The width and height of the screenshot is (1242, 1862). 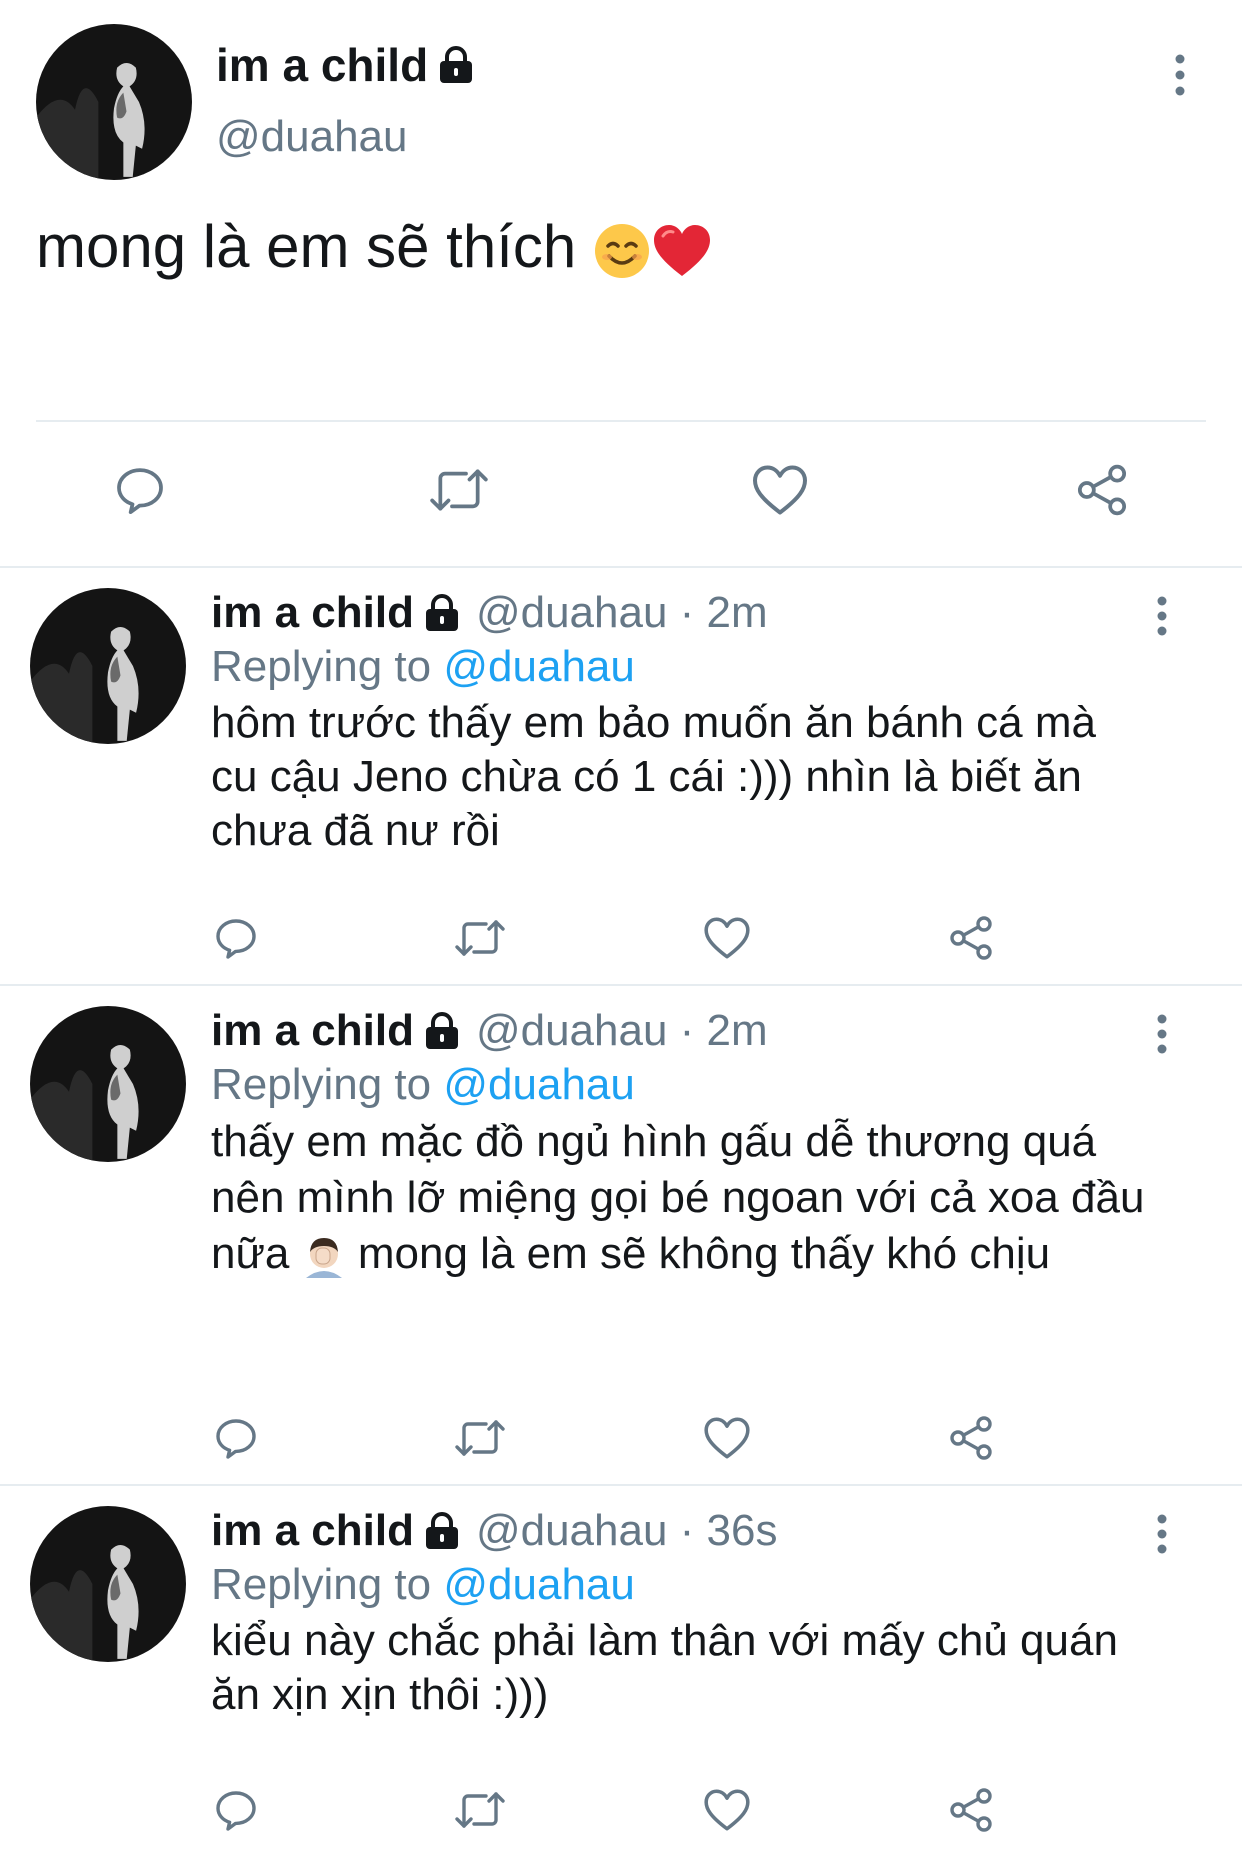 I want to click on tweet-text: mong là em sẽ thích, so click(x=374, y=246).